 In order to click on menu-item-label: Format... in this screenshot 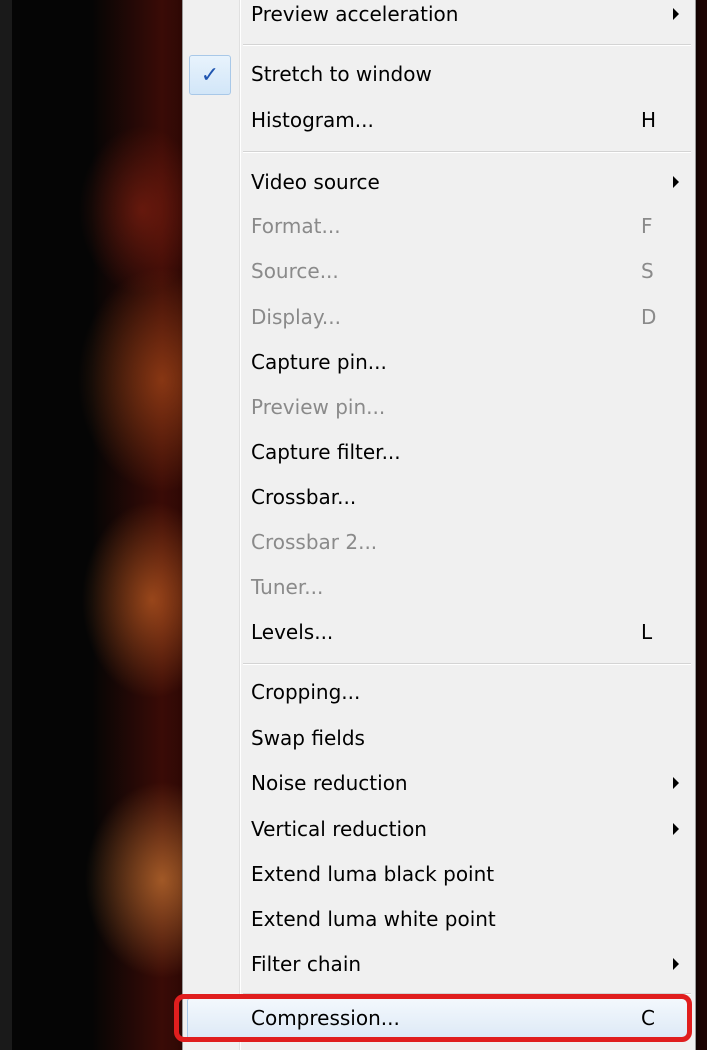, I will do `click(296, 226)`.